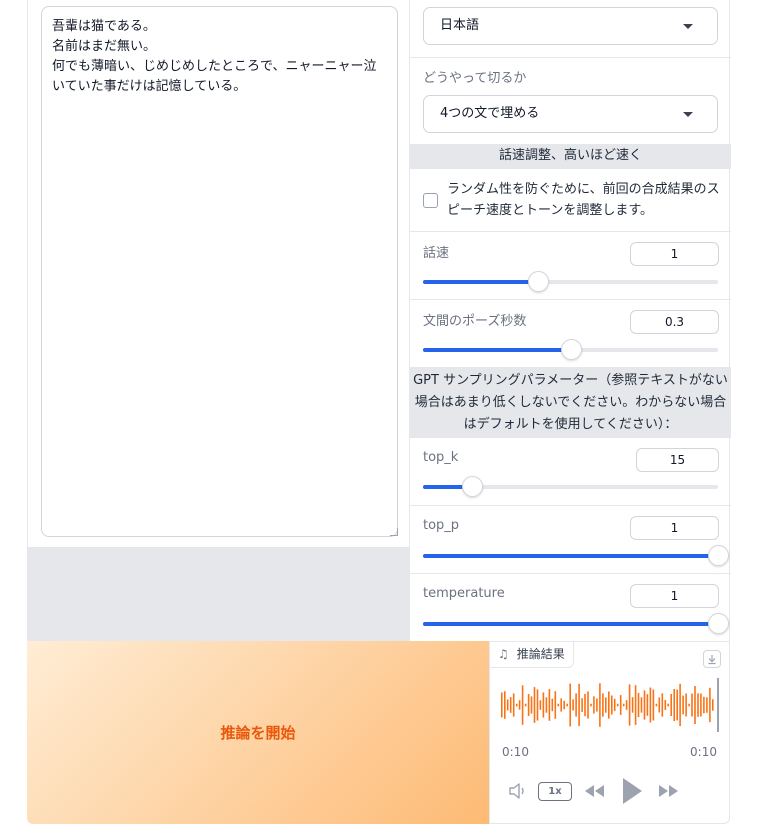 This screenshot has width=782, height=835. Describe the element at coordinates (518, 791) in the screenshot. I see `volume-icon` at that location.